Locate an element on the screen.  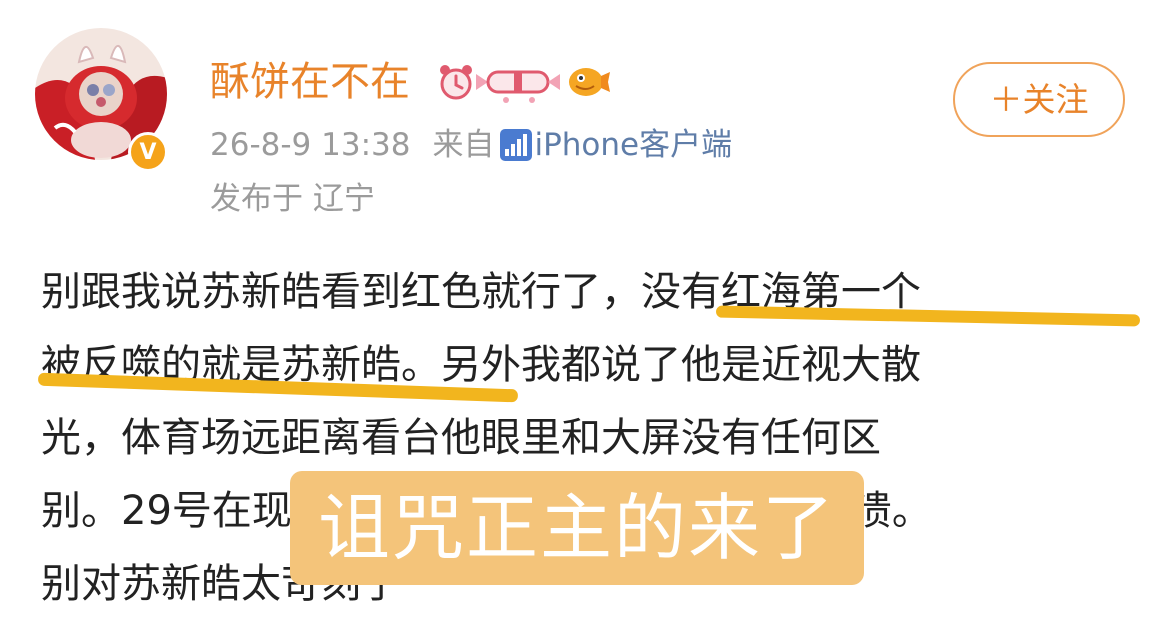
post-time: 26-8-9 13:38 is located at coordinates (310, 145).